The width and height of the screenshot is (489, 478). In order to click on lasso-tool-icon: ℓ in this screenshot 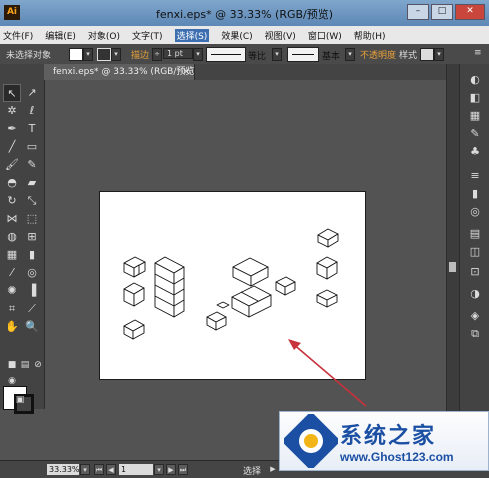, I will do `click(32, 111)`.